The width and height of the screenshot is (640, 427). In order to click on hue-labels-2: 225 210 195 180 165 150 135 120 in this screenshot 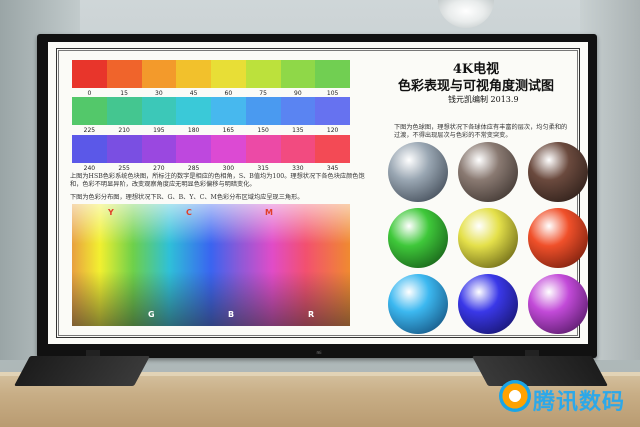, I will do `click(211, 130)`.